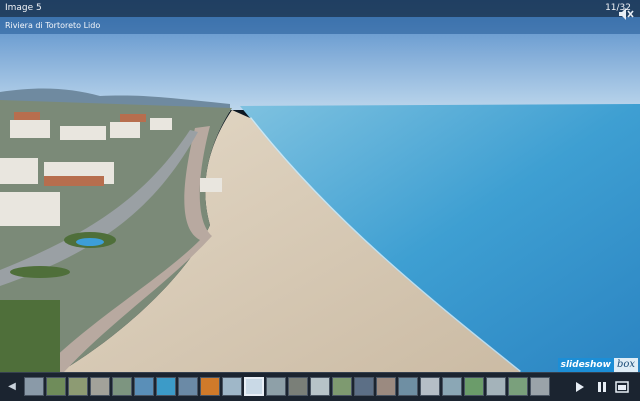 This screenshot has width=640, height=401. I want to click on fullscreen-icon, so click(622, 387).